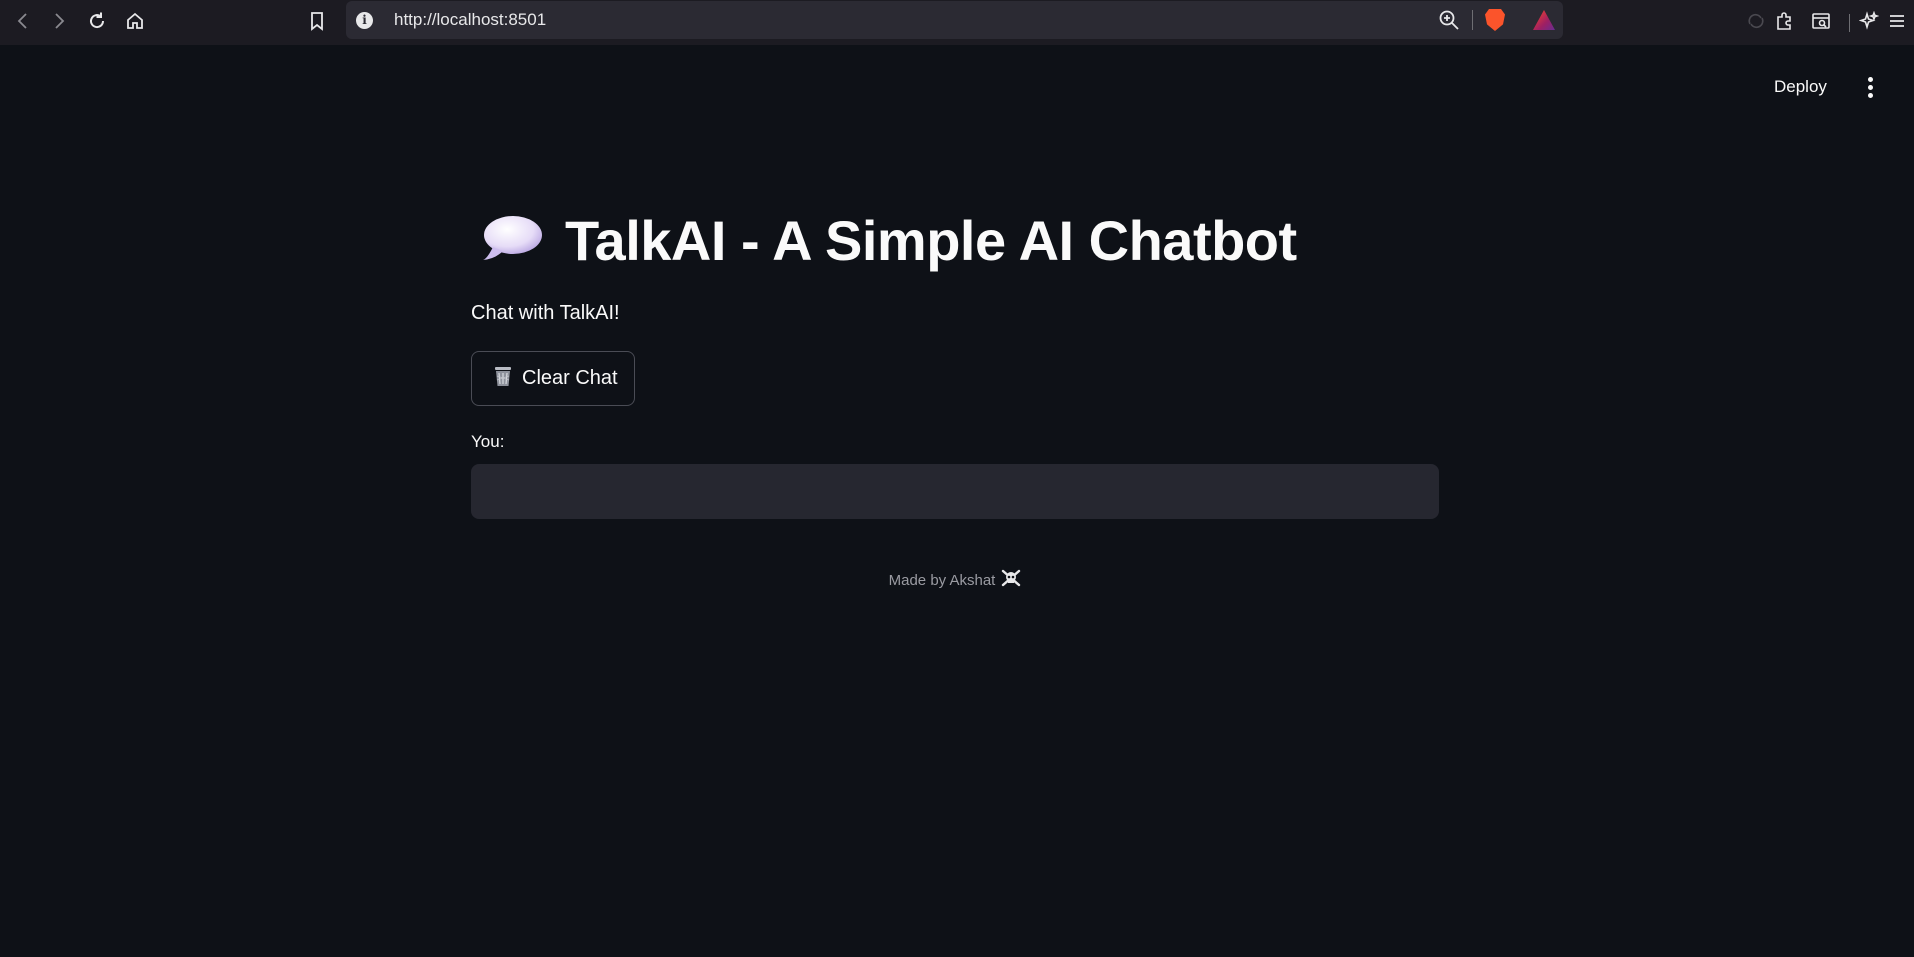  Describe the element at coordinates (364, 20) in the screenshot. I see `site-info-icon: i` at that location.